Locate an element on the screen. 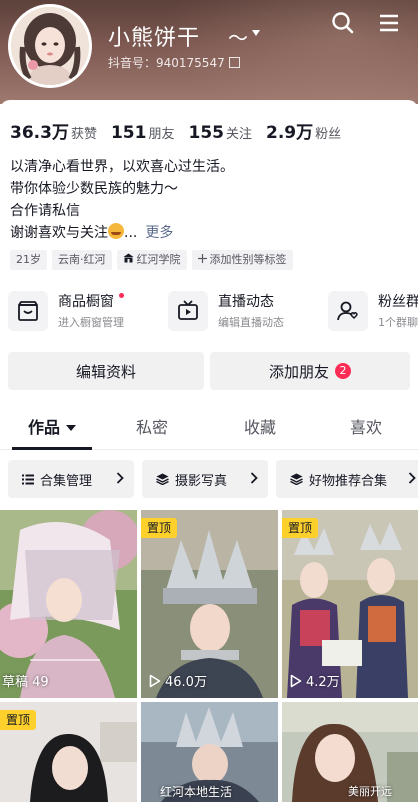  feature-live-updates: 直播动态 编辑直播动态 is located at coordinates (248, 312).